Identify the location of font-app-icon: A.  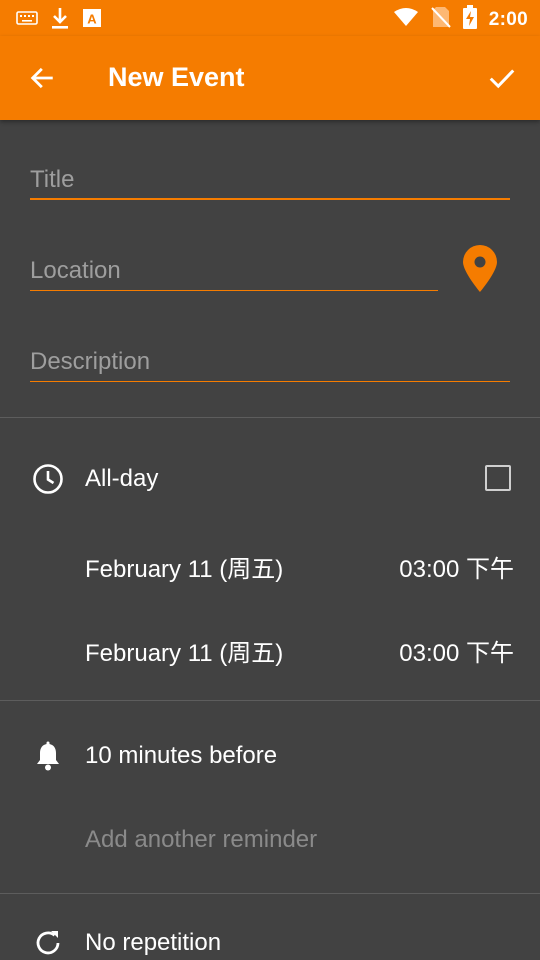
(92, 20).